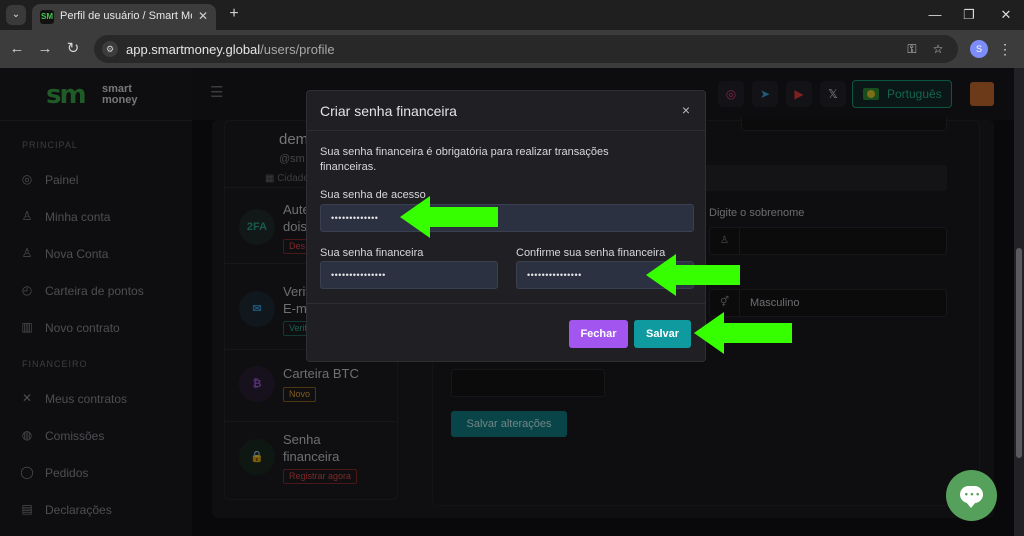 Image resolution: width=1024 pixels, height=536 pixels. Describe the element at coordinates (47, 17) in the screenshot. I see `favicon-icon: SM` at that location.